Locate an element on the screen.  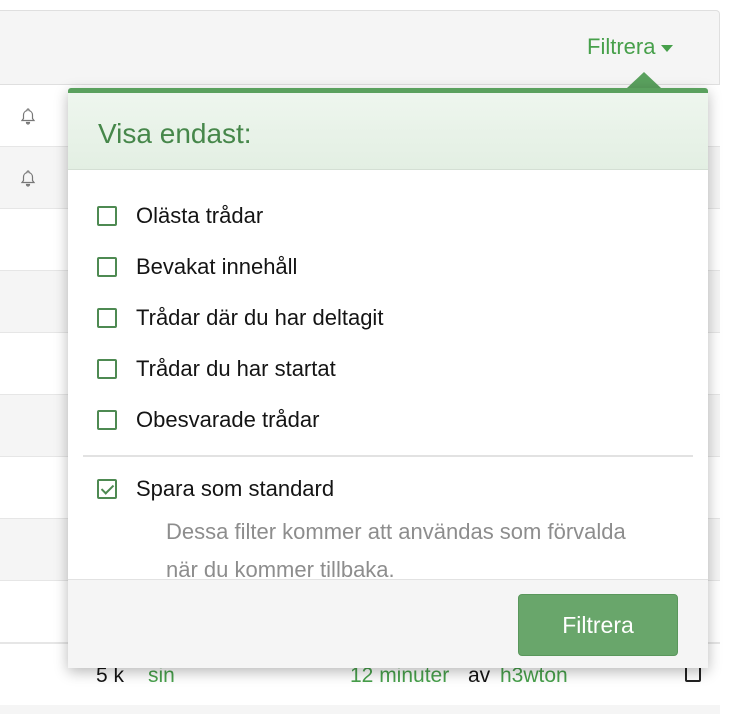
filter-trigger-label: Filtrera is located at coordinates (621, 47).